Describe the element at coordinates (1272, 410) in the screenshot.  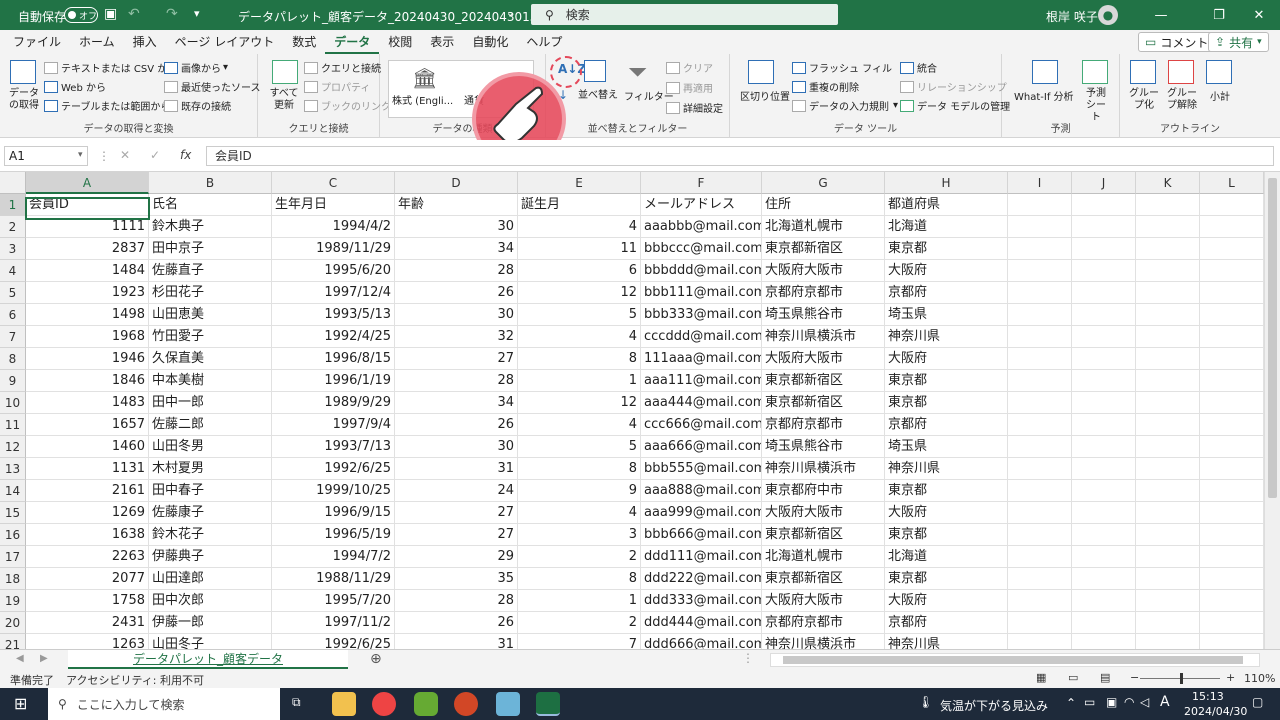
I see `vertical-scrollbar` at that location.